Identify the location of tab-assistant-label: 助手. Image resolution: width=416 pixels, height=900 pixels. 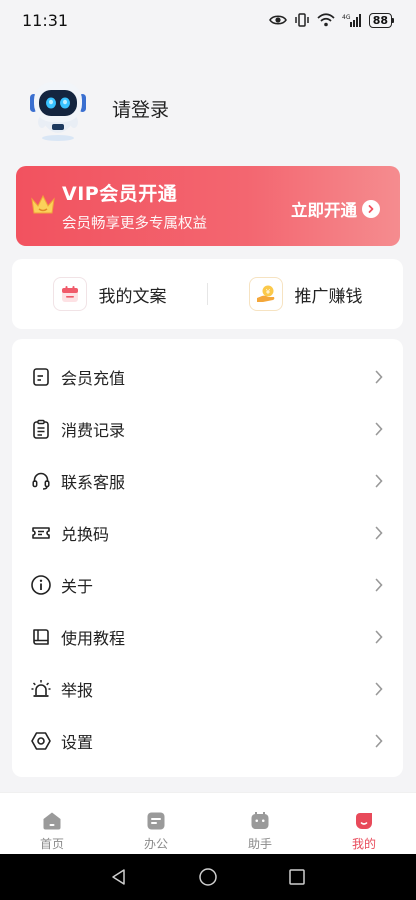
(259, 844).